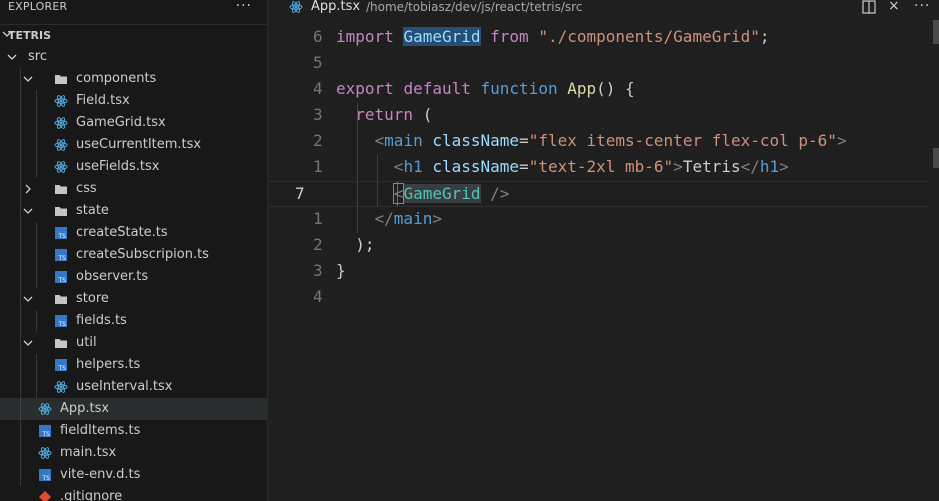  I want to click on file-item: .gitignore, so click(133, 493).